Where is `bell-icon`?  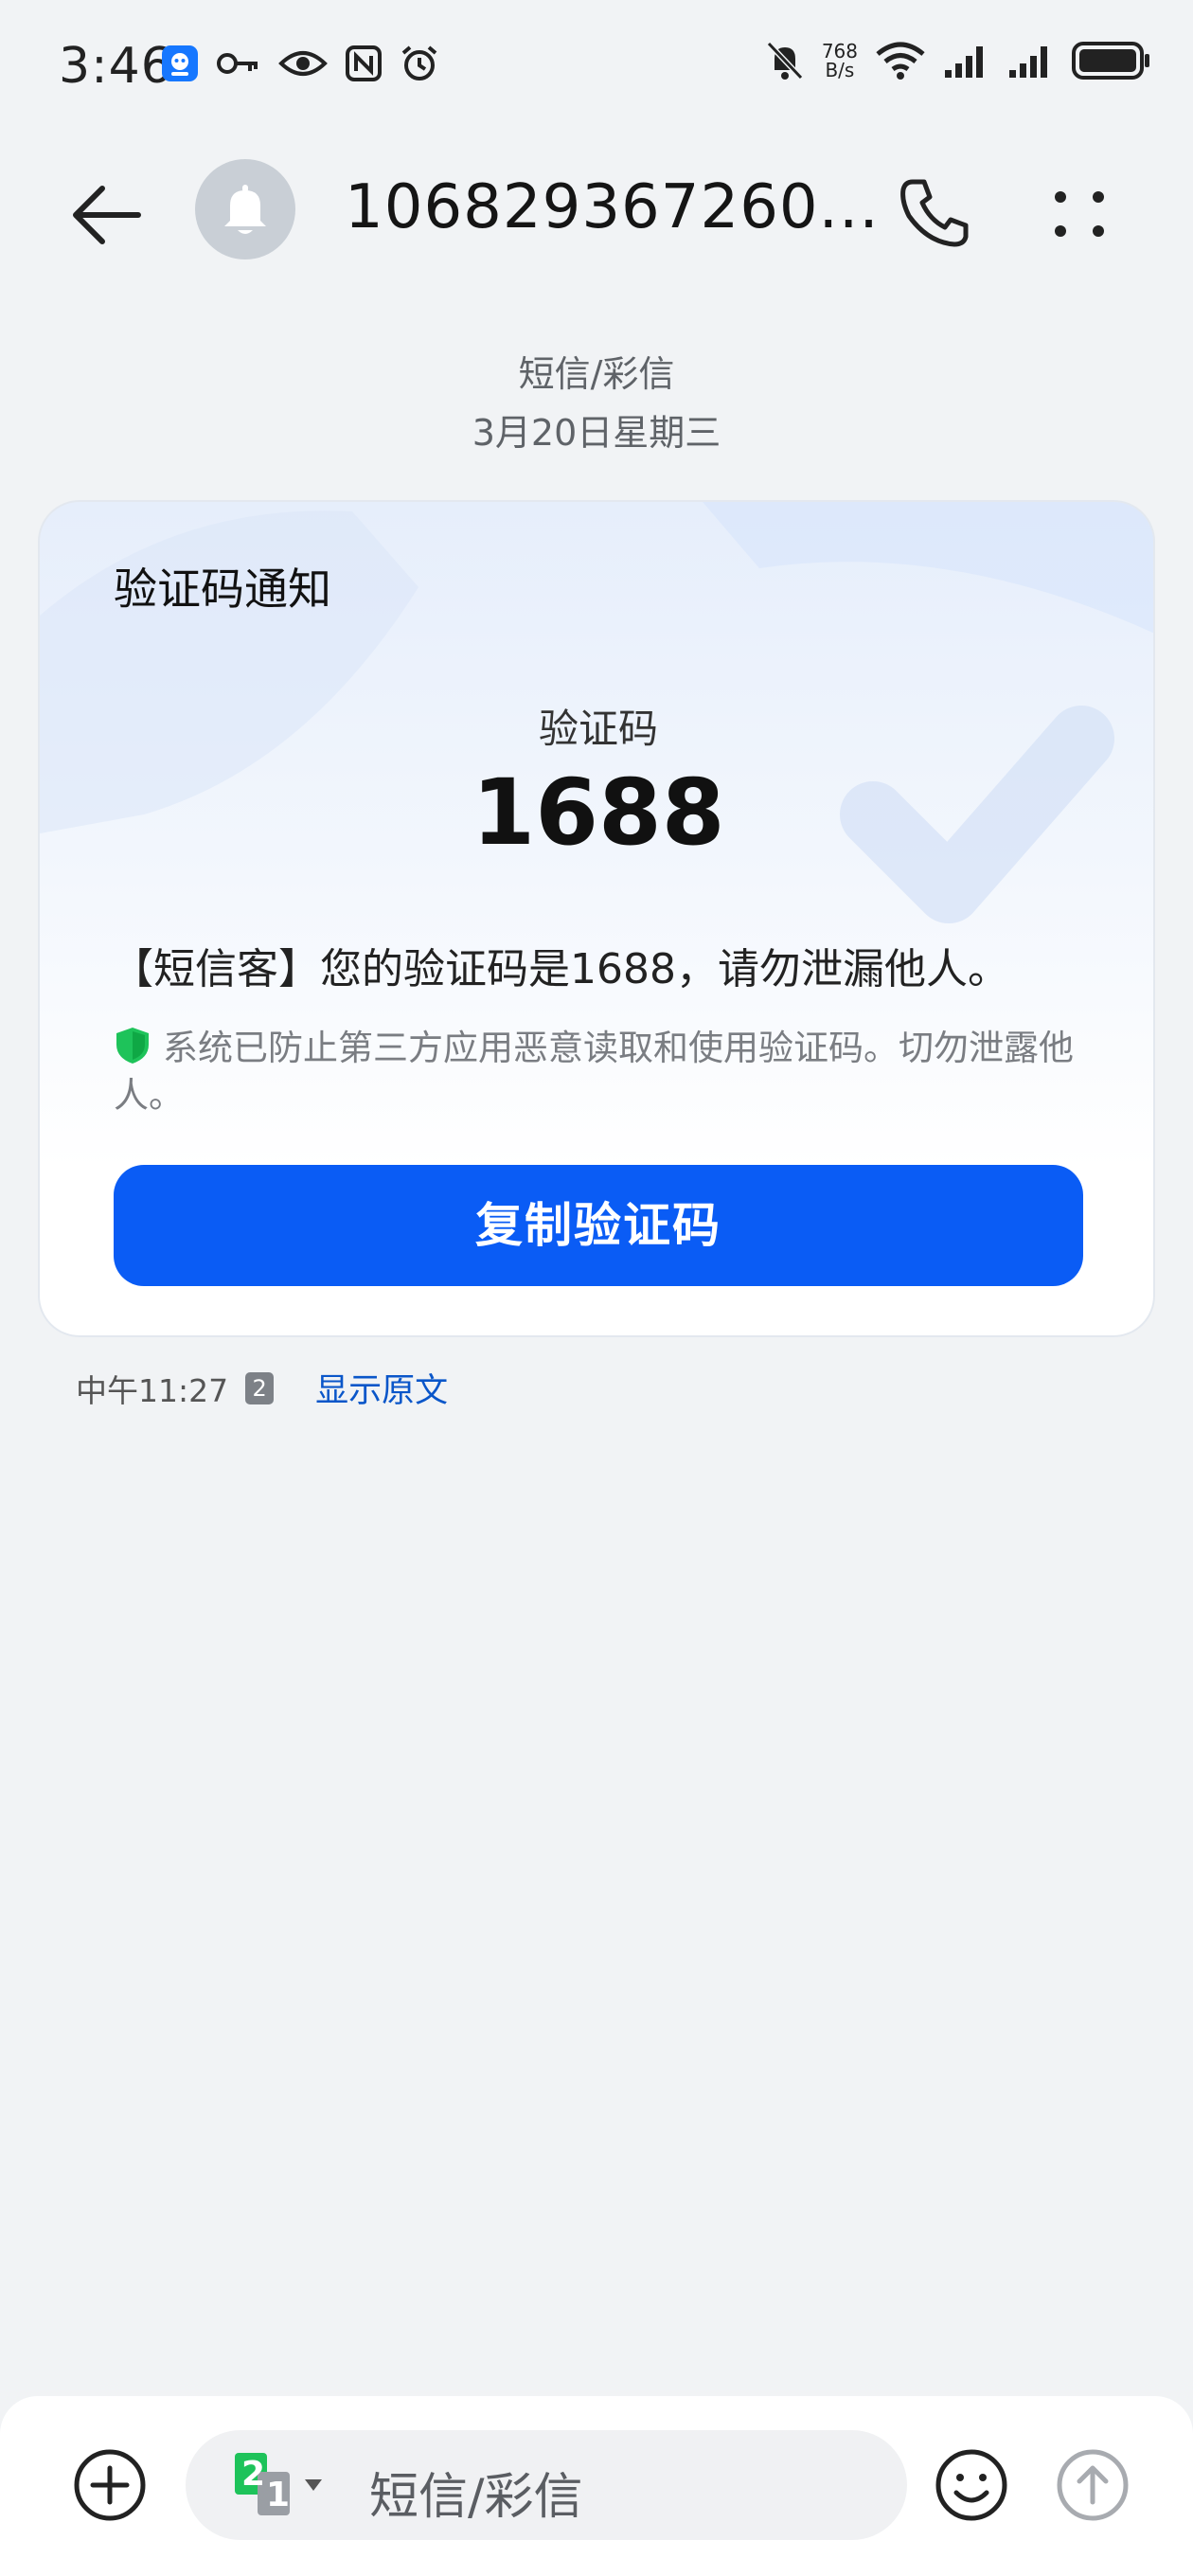 bell-icon is located at coordinates (245, 209).